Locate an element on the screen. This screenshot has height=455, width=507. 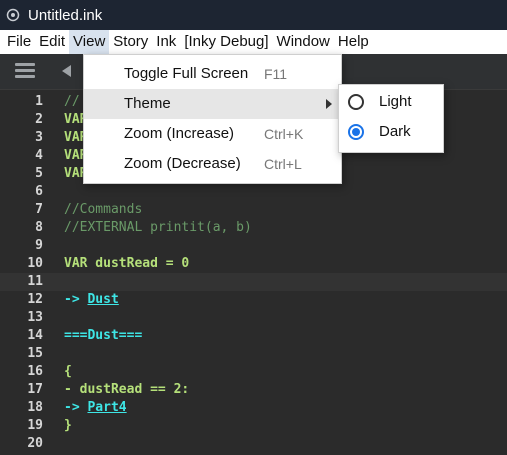
theme-option-dark: Dark is located at coordinates (391, 132).